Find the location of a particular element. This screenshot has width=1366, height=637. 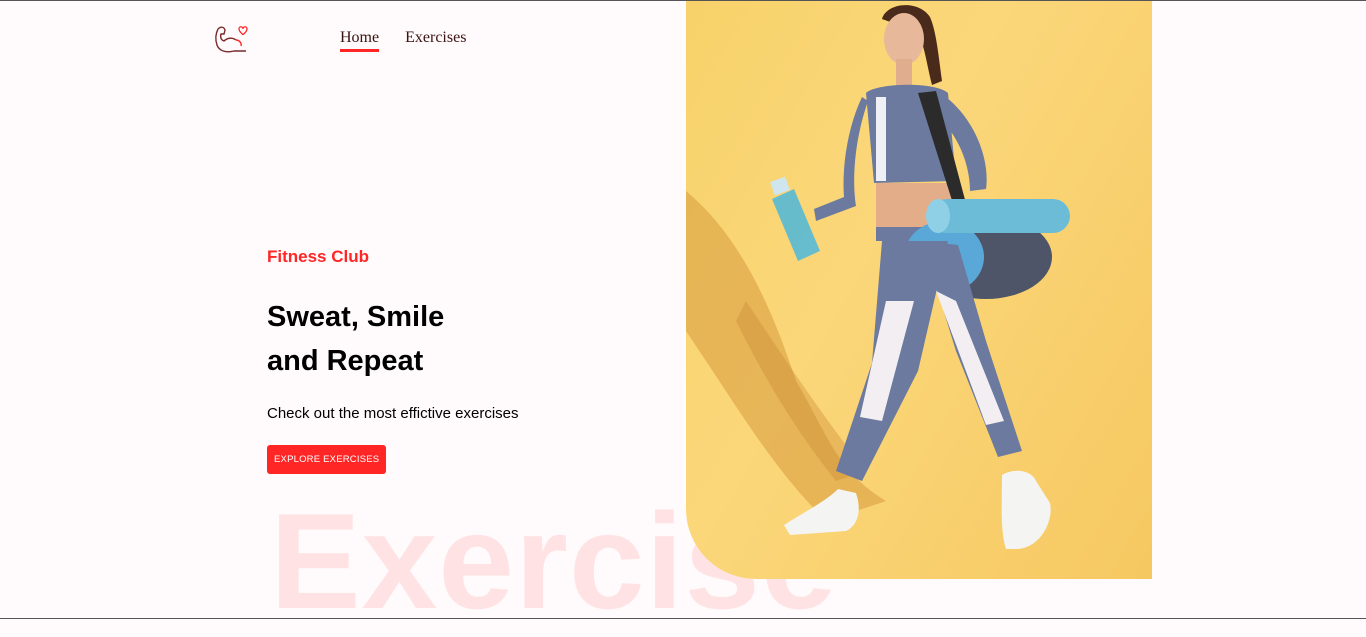

nav-link-home: Home is located at coordinates (360, 40).